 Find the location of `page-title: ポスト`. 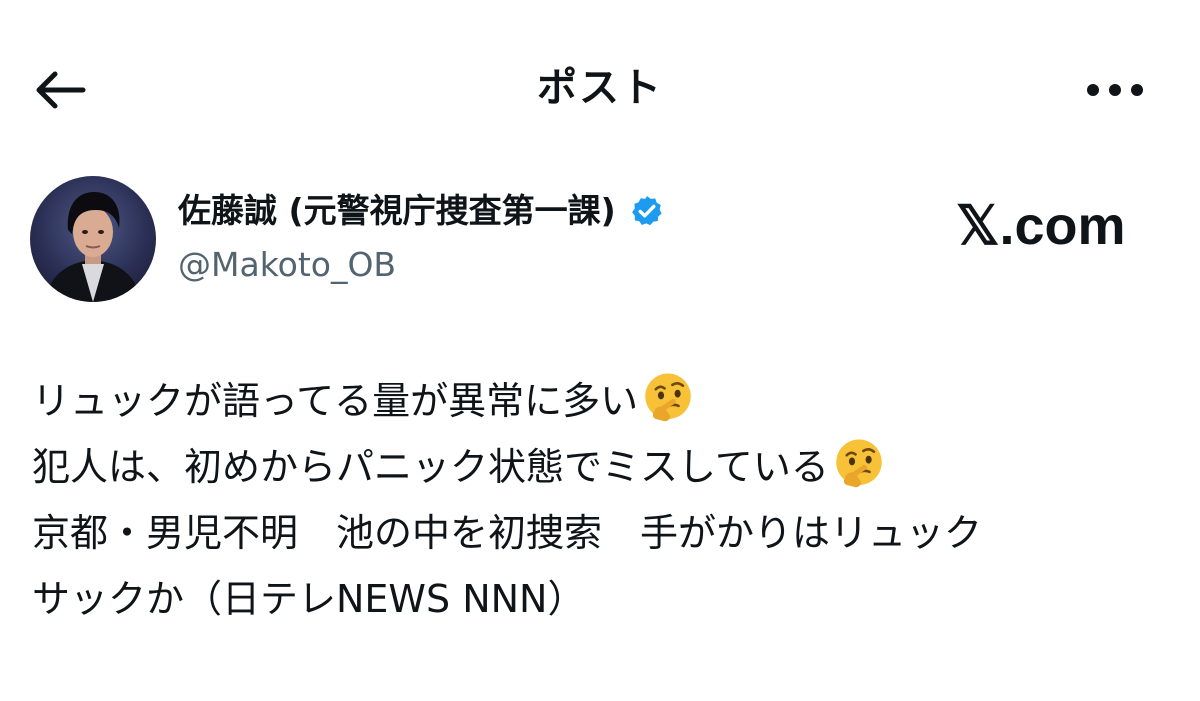

page-title: ポスト is located at coordinates (600, 88).